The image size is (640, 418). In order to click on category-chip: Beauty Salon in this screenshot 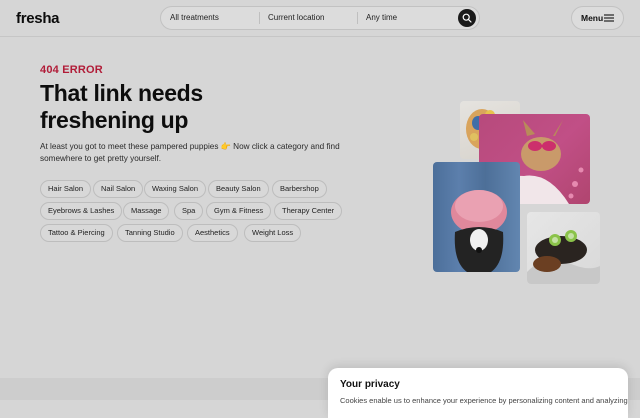, I will do `click(238, 189)`.